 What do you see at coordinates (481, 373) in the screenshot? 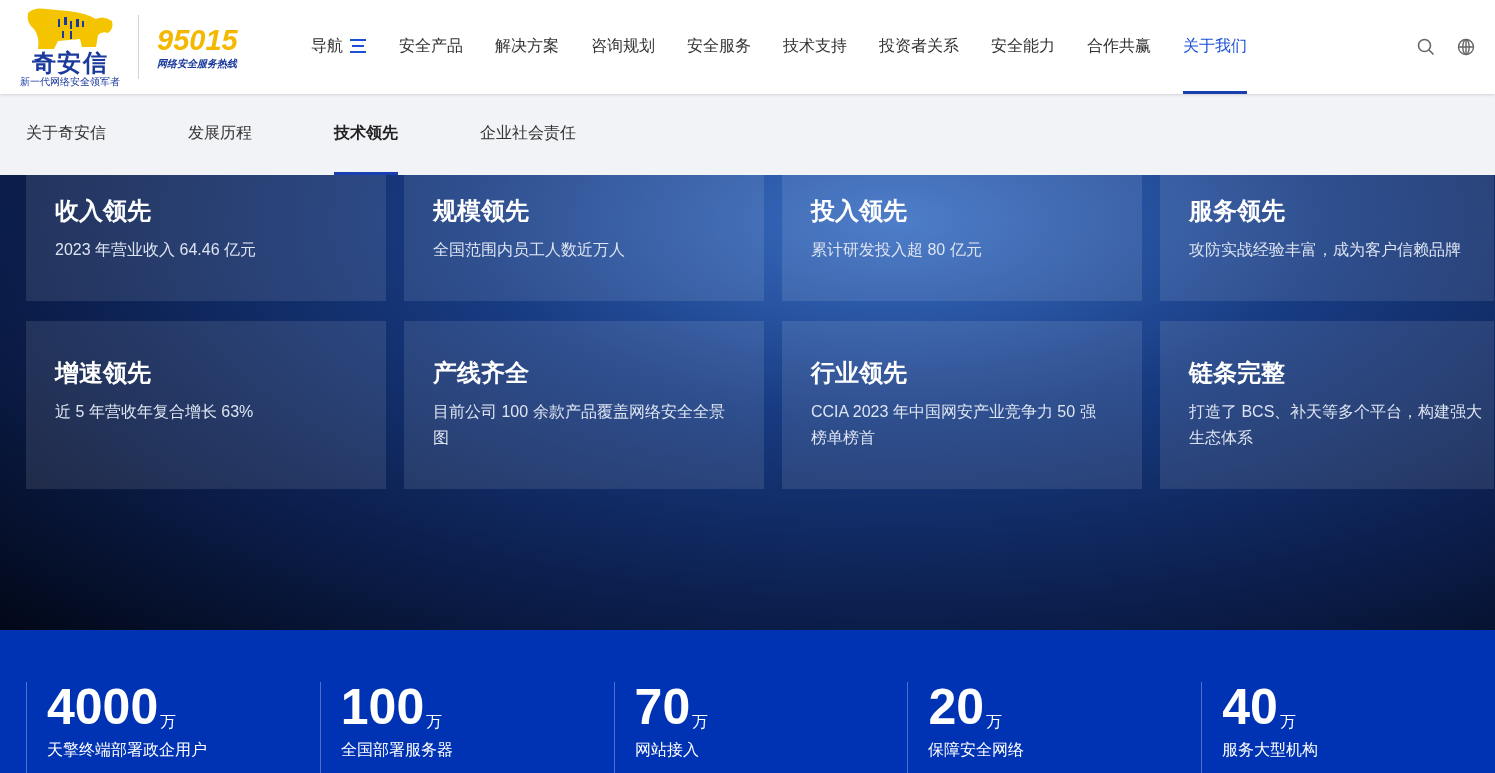
I see `card-title: 产线齐全` at bounding box center [481, 373].